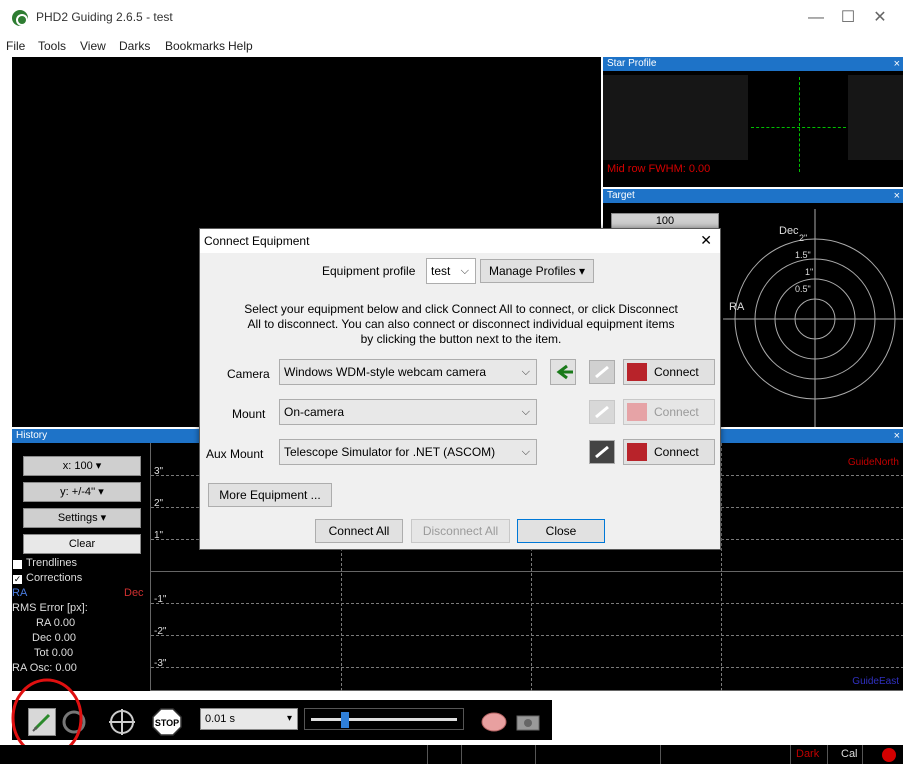 The image size is (903, 764). I want to click on target-header: Target ×, so click(753, 196).